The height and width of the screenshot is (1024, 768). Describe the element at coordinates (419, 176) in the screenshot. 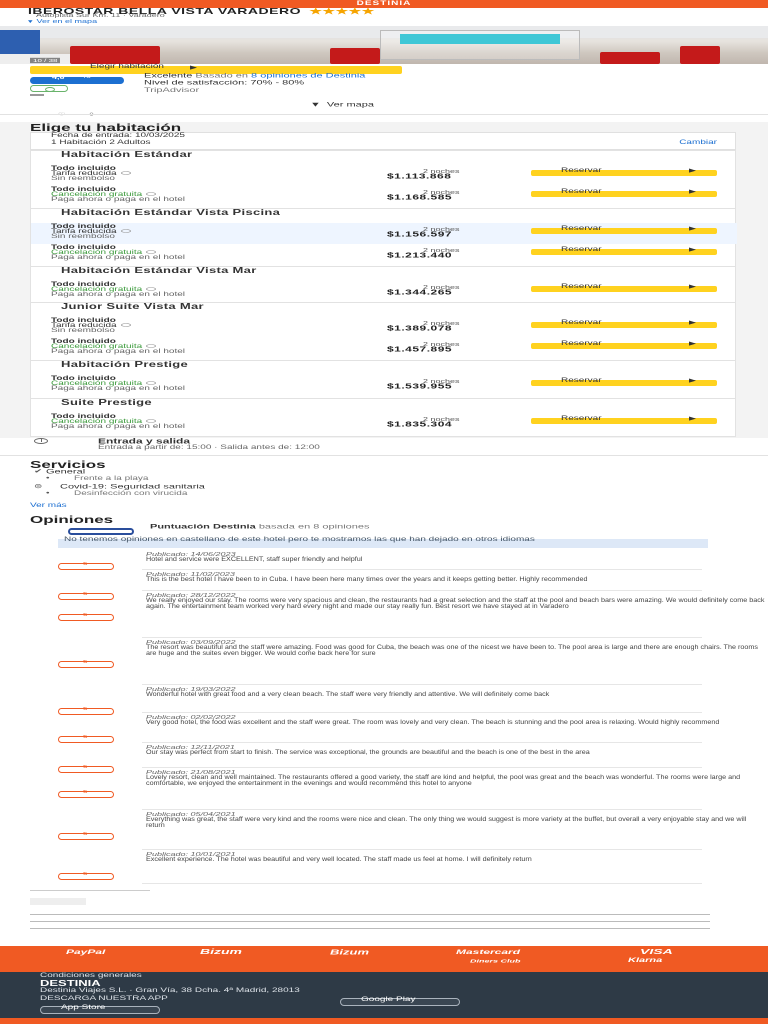

I see `rate-price: $1.113.868` at that location.